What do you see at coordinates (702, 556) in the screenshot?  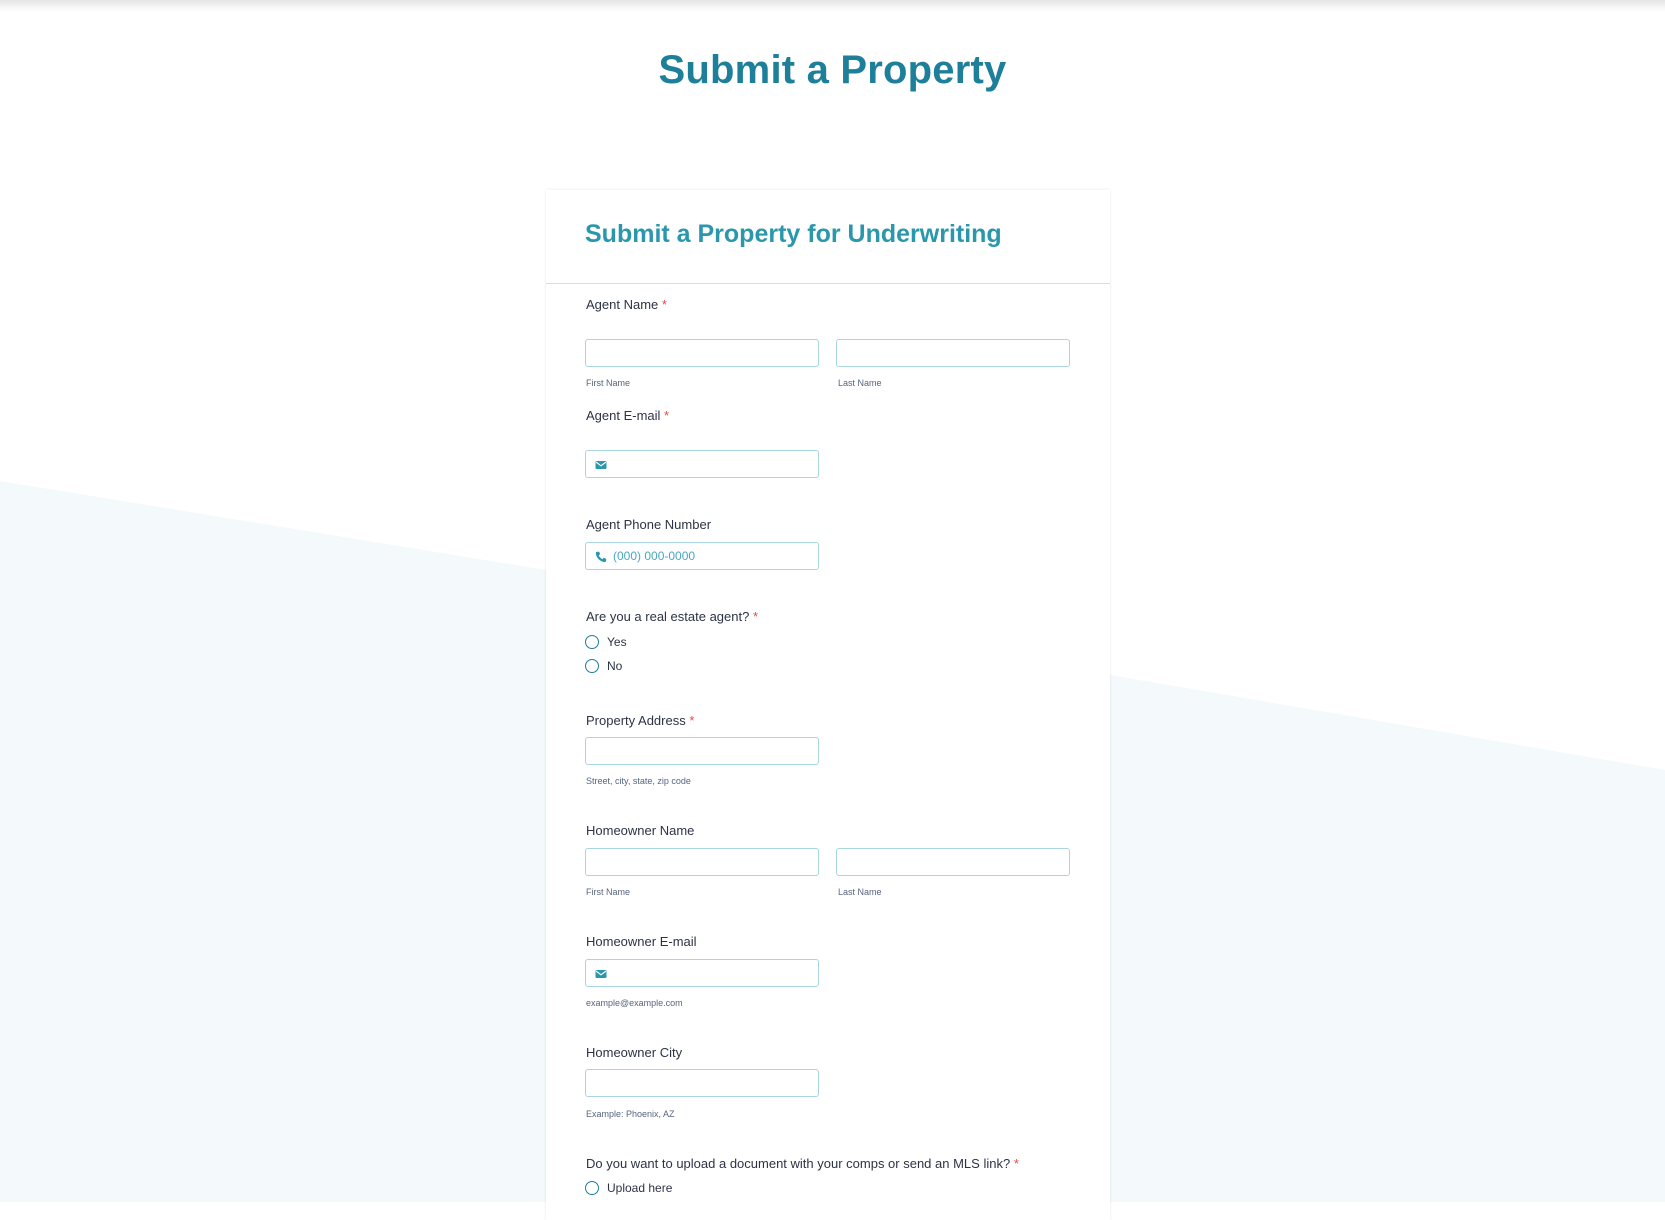 I see `agent-phone-input: (000) 000-0000` at bounding box center [702, 556].